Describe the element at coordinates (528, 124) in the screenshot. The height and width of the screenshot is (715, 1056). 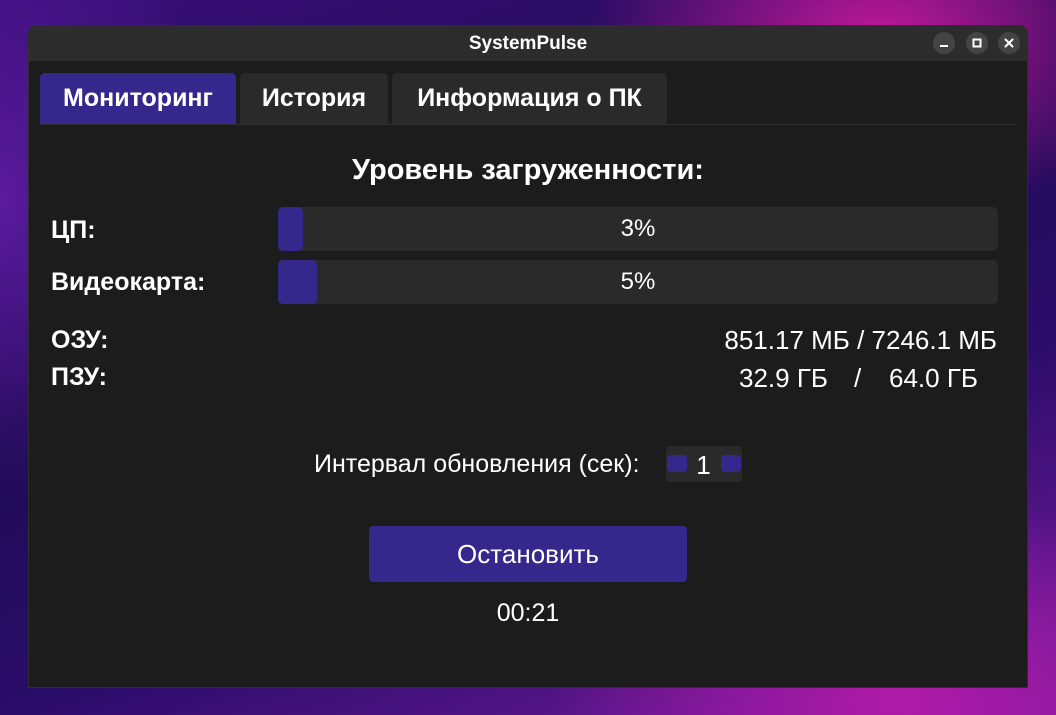
I see `tab-divider` at that location.